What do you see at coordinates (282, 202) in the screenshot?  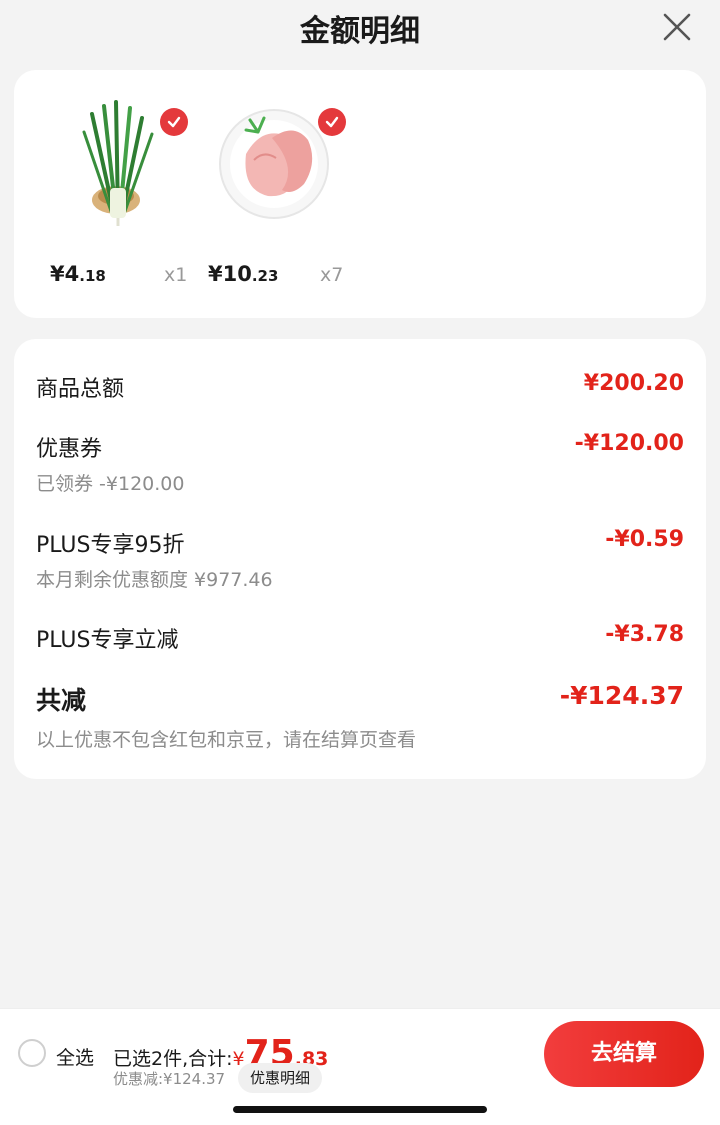 I see `product-item: ¥10.23 x7` at bounding box center [282, 202].